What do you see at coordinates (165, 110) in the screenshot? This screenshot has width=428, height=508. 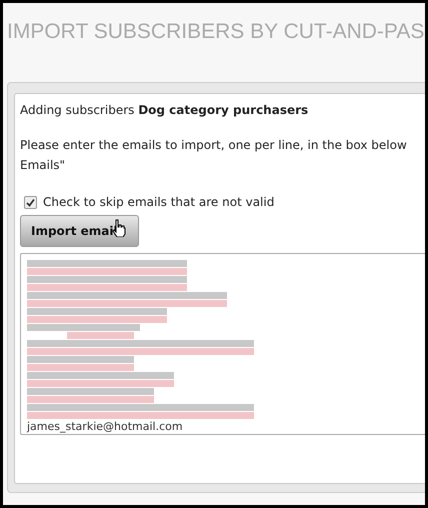 I see `intro-text: Adding subscribers Dog category purchasers` at bounding box center [165, 110].